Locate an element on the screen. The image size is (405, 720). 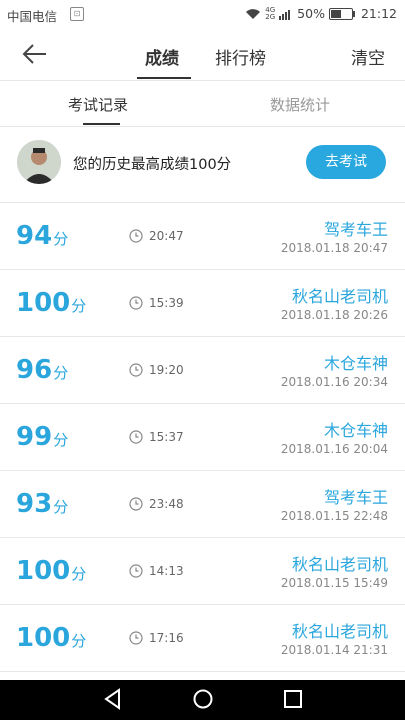
top-nav: 成绩 排行榜 清空 is located at coordinates (202, 54).